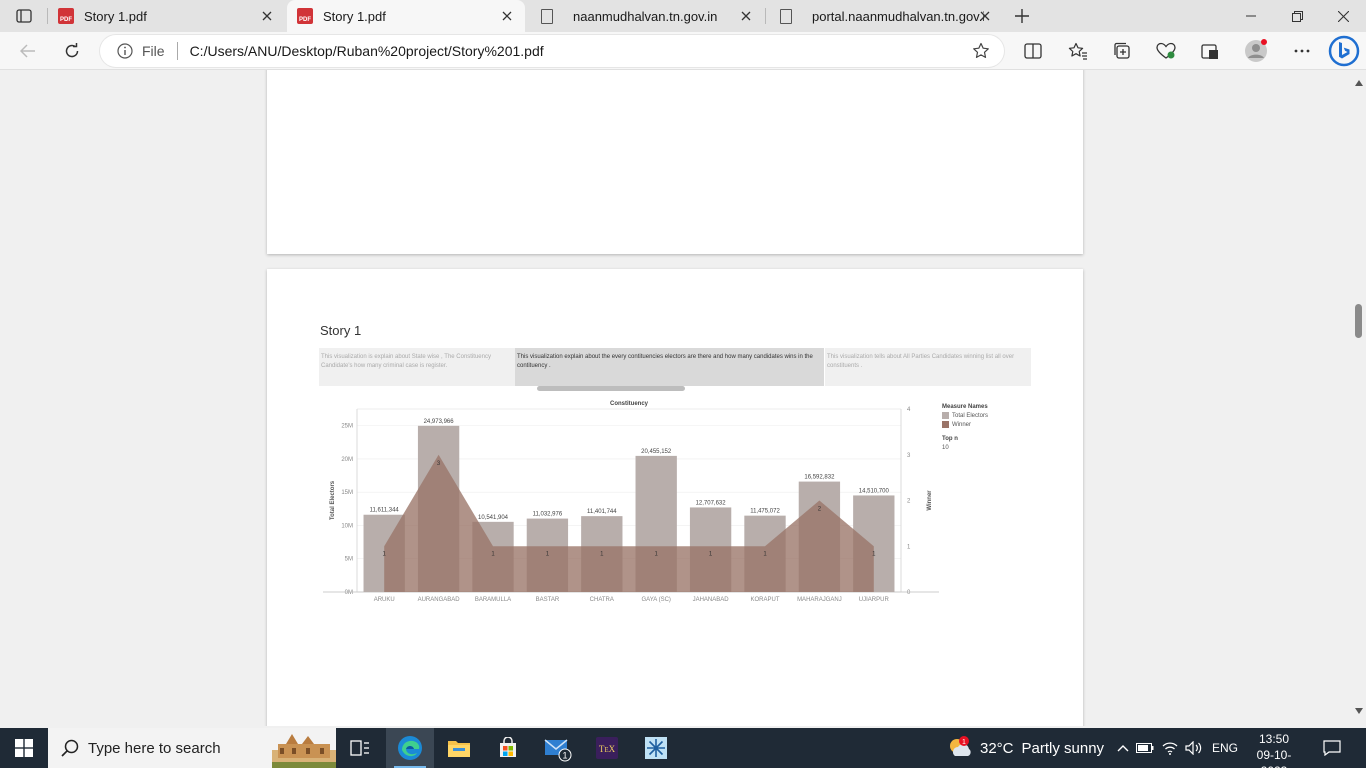 The width and height of the screenshot is (1366, 768). I want to click on notification-center-icon, so click(1332, 748).